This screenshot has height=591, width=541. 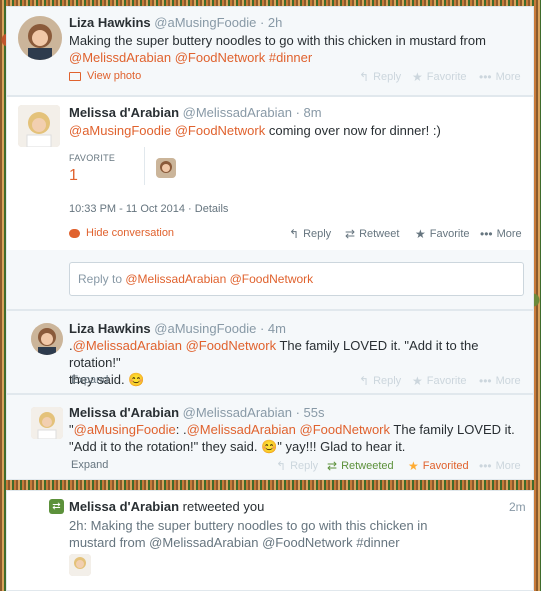 I want to click on tweet-timestamp-line: 10:33 PM - 11 Oct 2014 · Details, so click(x=148, y=209).